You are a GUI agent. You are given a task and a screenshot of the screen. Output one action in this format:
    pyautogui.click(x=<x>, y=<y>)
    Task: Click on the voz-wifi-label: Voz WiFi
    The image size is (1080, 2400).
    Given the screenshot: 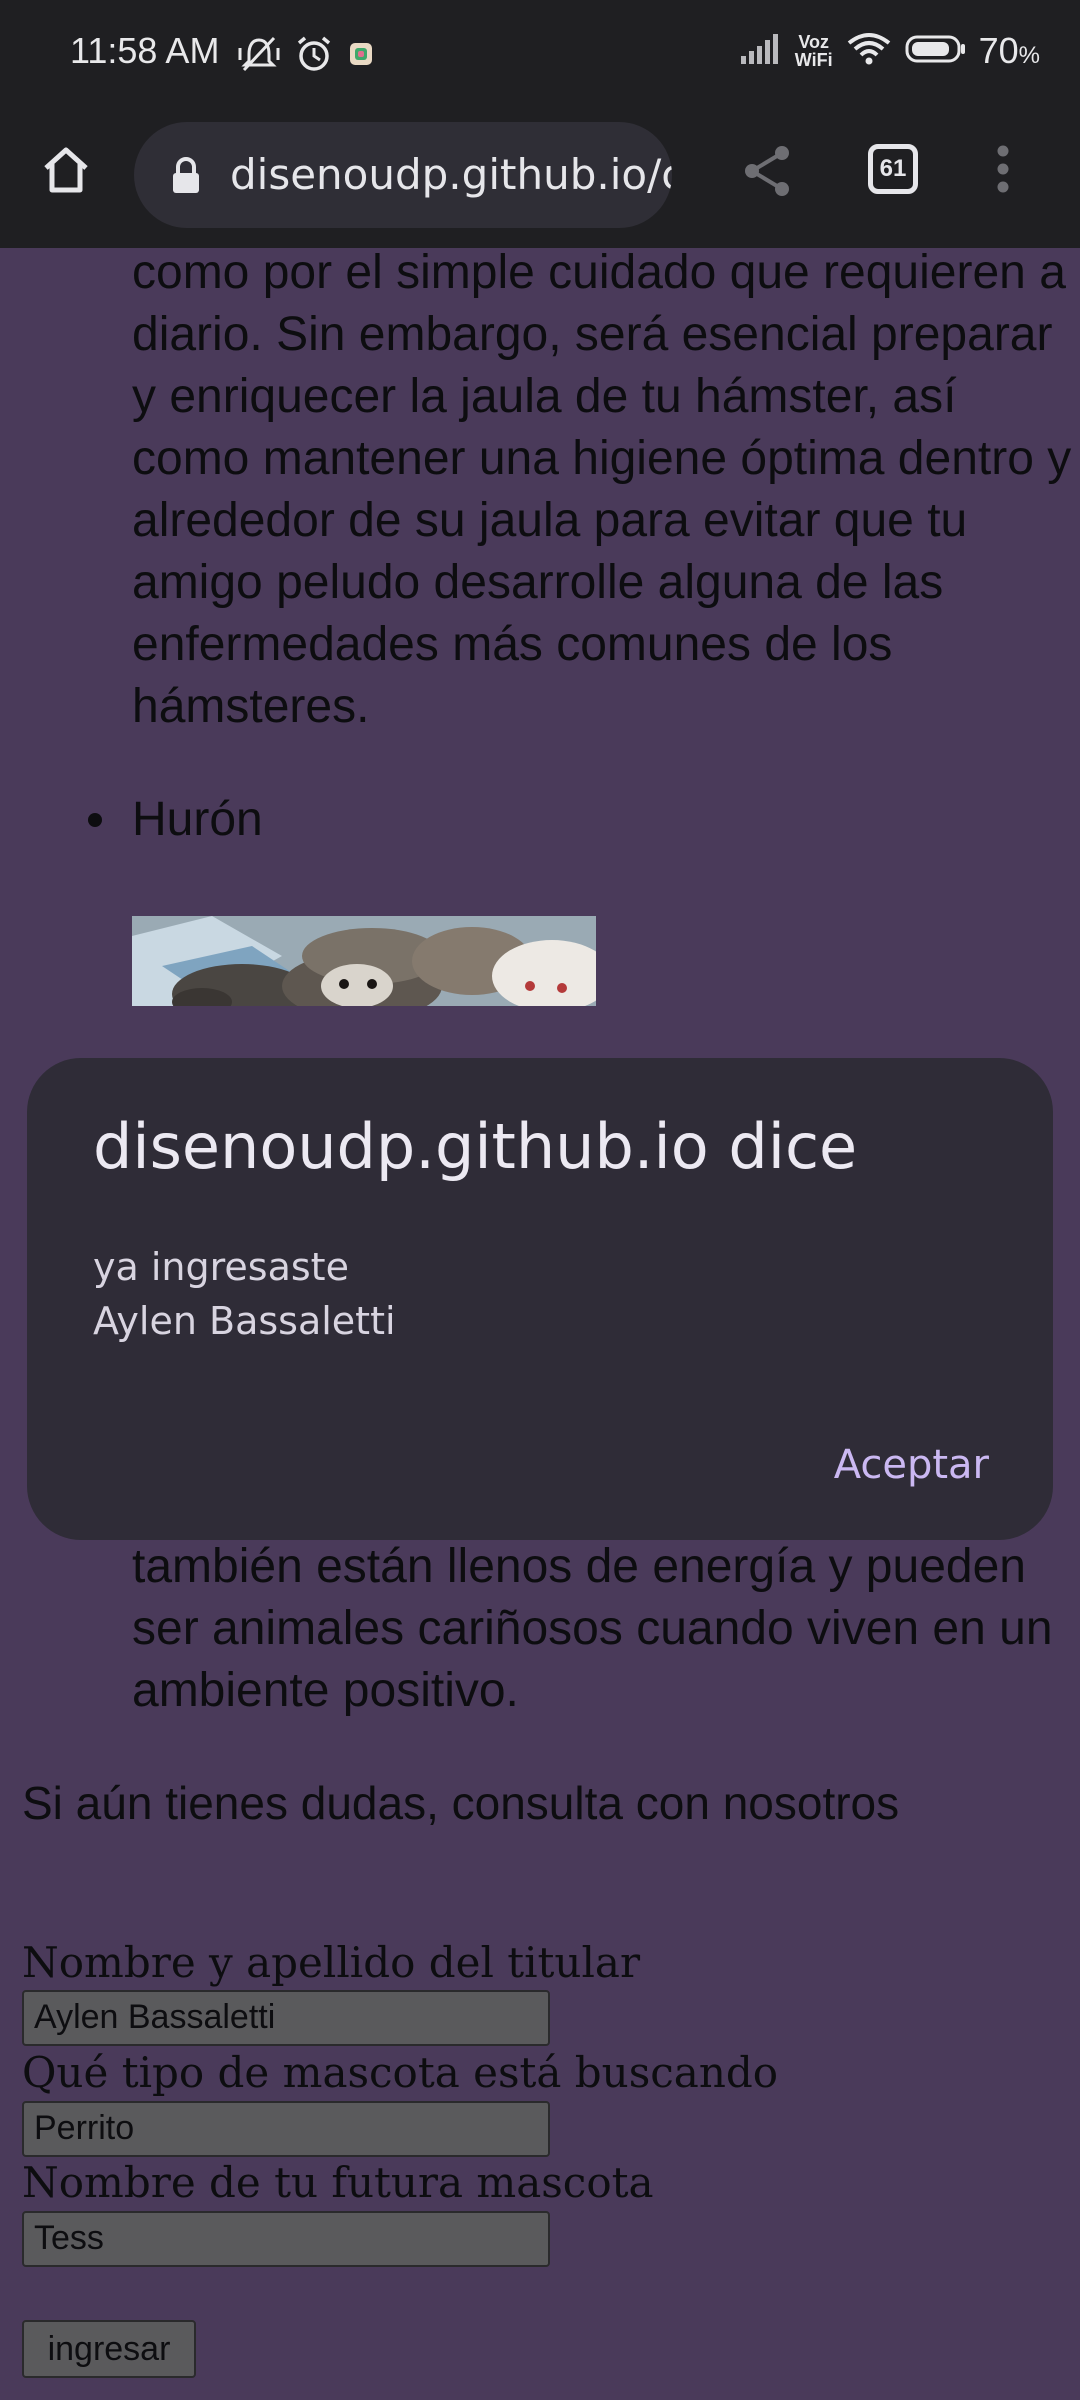 What is the action you would take?
    pyautogui.click(x=814, y=51)
    